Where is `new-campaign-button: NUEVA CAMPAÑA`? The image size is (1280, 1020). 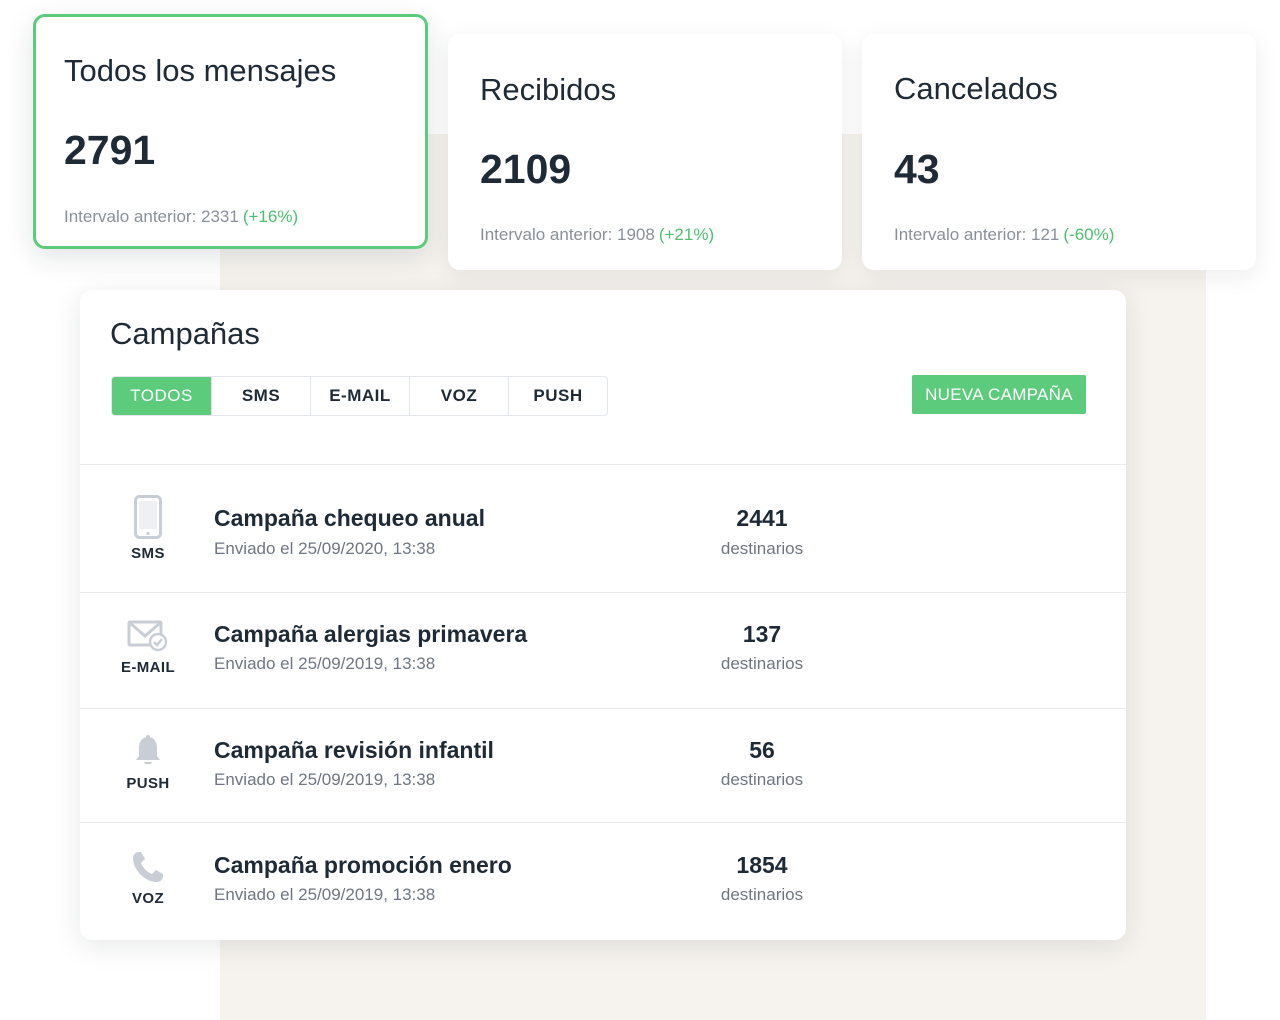
new-campaign-button: NUEVA CAMPAÑA is located at coordinates (999, 394).